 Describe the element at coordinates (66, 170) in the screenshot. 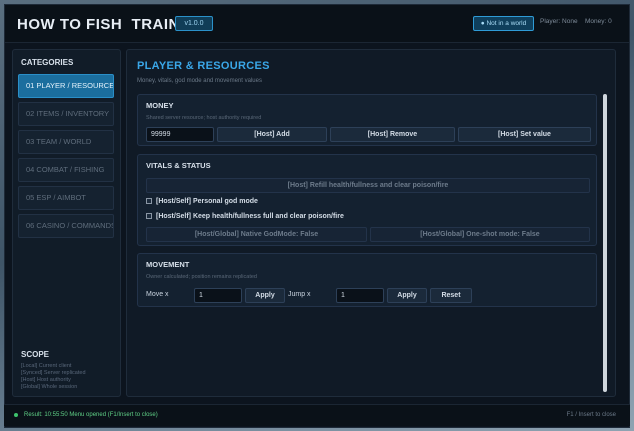

I see `category-combat-fishing: 04 COMBAT / FISHING` at that location.